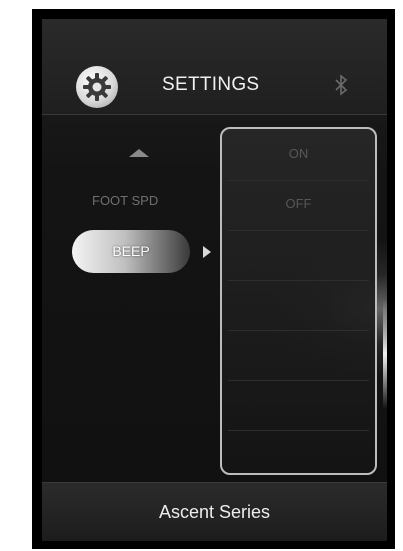 The width and height of the screenshot is (403, 551). Describe the element at coordinates (341, 85) in the screenshot. I see `bluetooth-icon` at that location.